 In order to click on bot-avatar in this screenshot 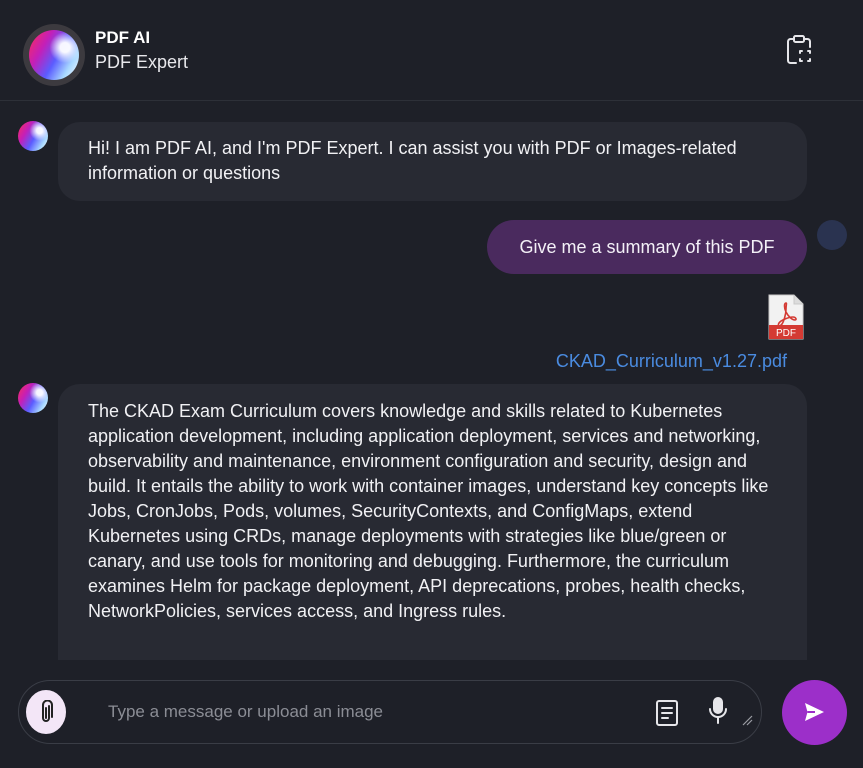, I will do `click(54, 55)`.